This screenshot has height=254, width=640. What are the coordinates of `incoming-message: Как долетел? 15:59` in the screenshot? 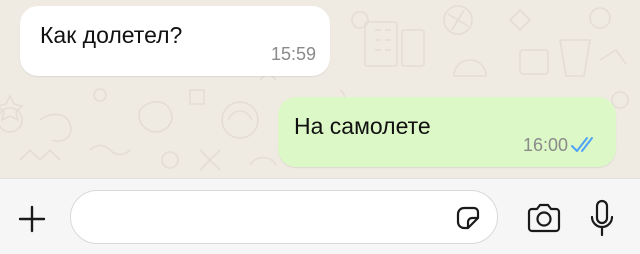 It's located at (175, 41).